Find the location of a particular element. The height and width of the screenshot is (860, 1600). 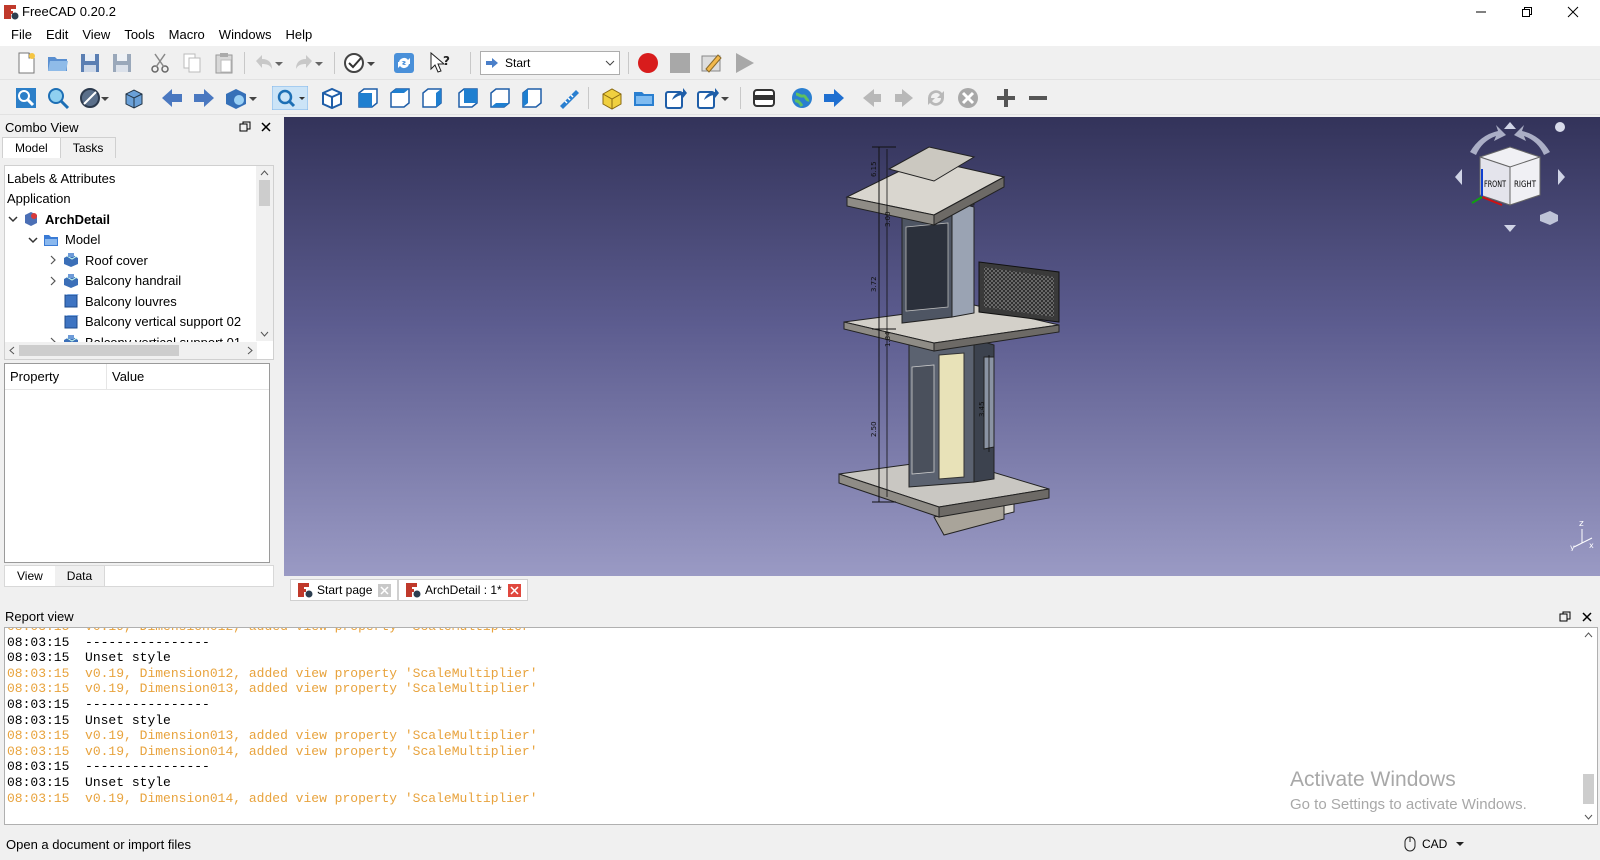

navcube-mini-cube-icon is located at coordinates (1549, 218).